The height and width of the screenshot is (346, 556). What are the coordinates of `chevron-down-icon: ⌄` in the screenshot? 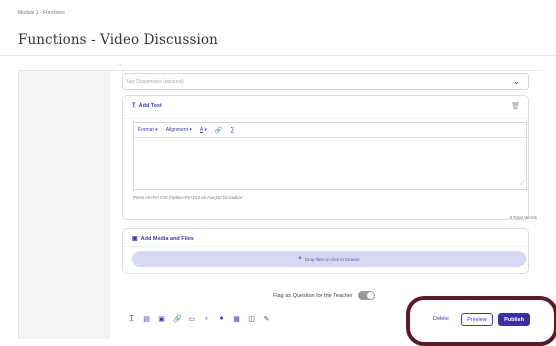 It's located at (516, 81).